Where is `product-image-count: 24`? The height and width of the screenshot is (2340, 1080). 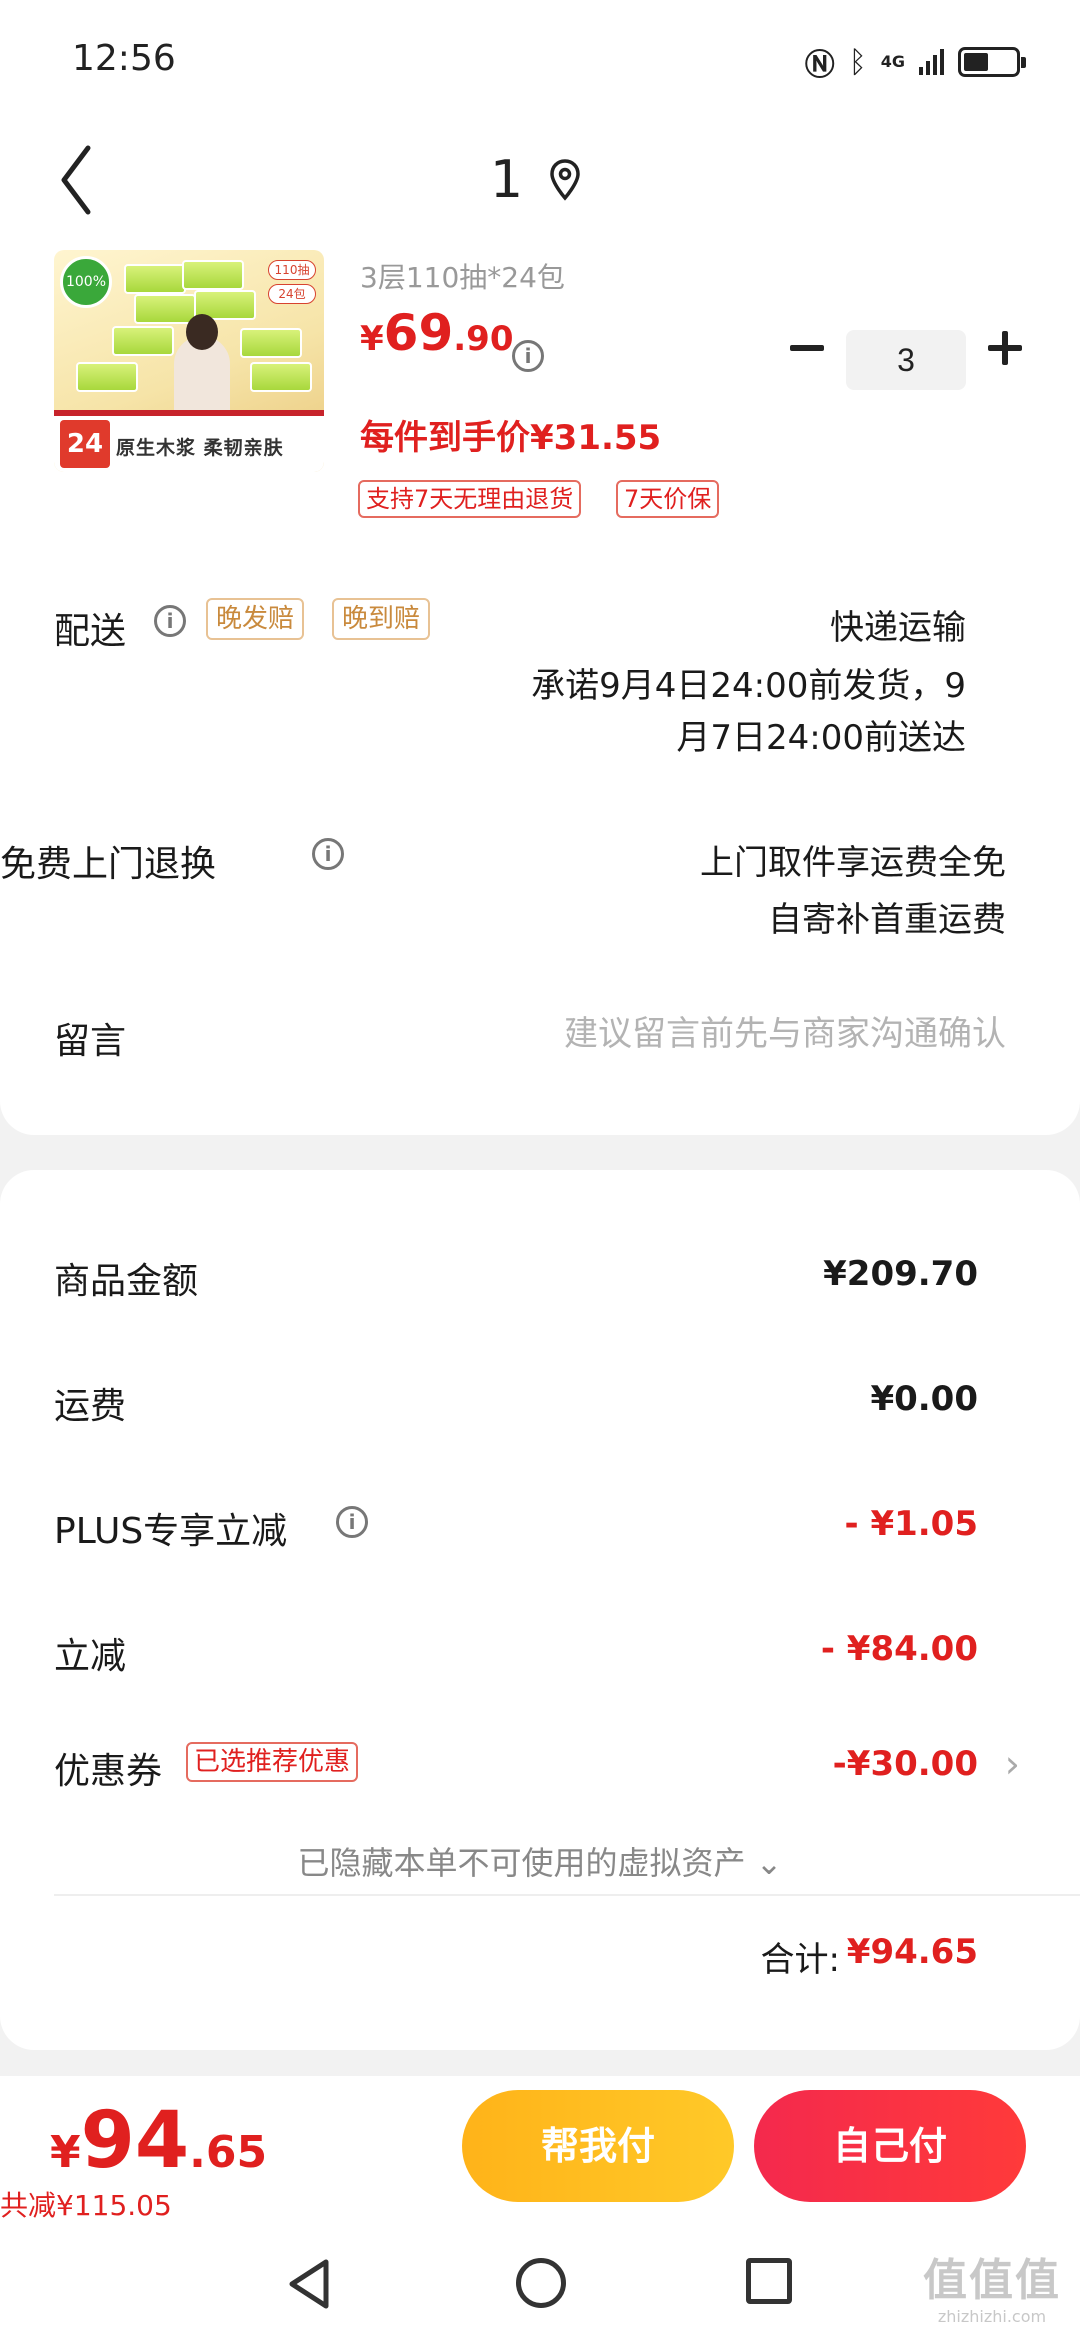
product-image-count: 24 is located at coordinates (85, 444).